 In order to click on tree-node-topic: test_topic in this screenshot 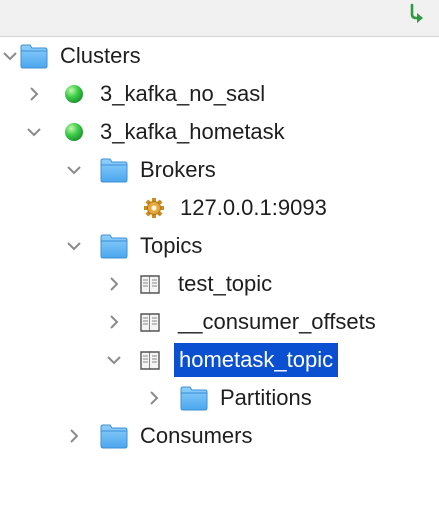, I will do `click(219, 284)`.